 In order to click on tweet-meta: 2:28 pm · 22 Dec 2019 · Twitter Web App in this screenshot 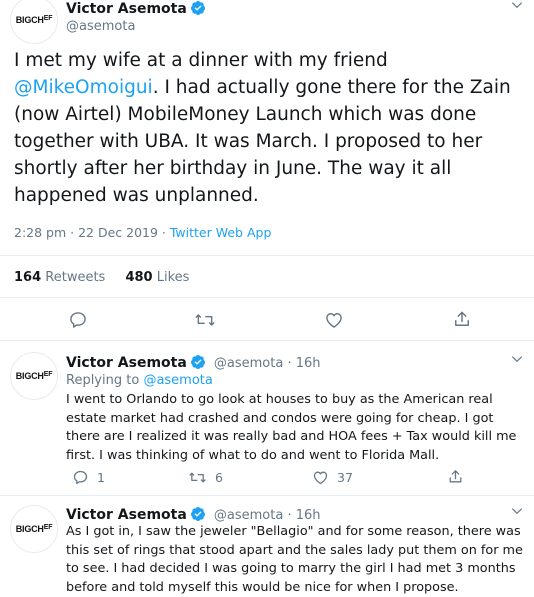, I will do `click(142, 232)`.